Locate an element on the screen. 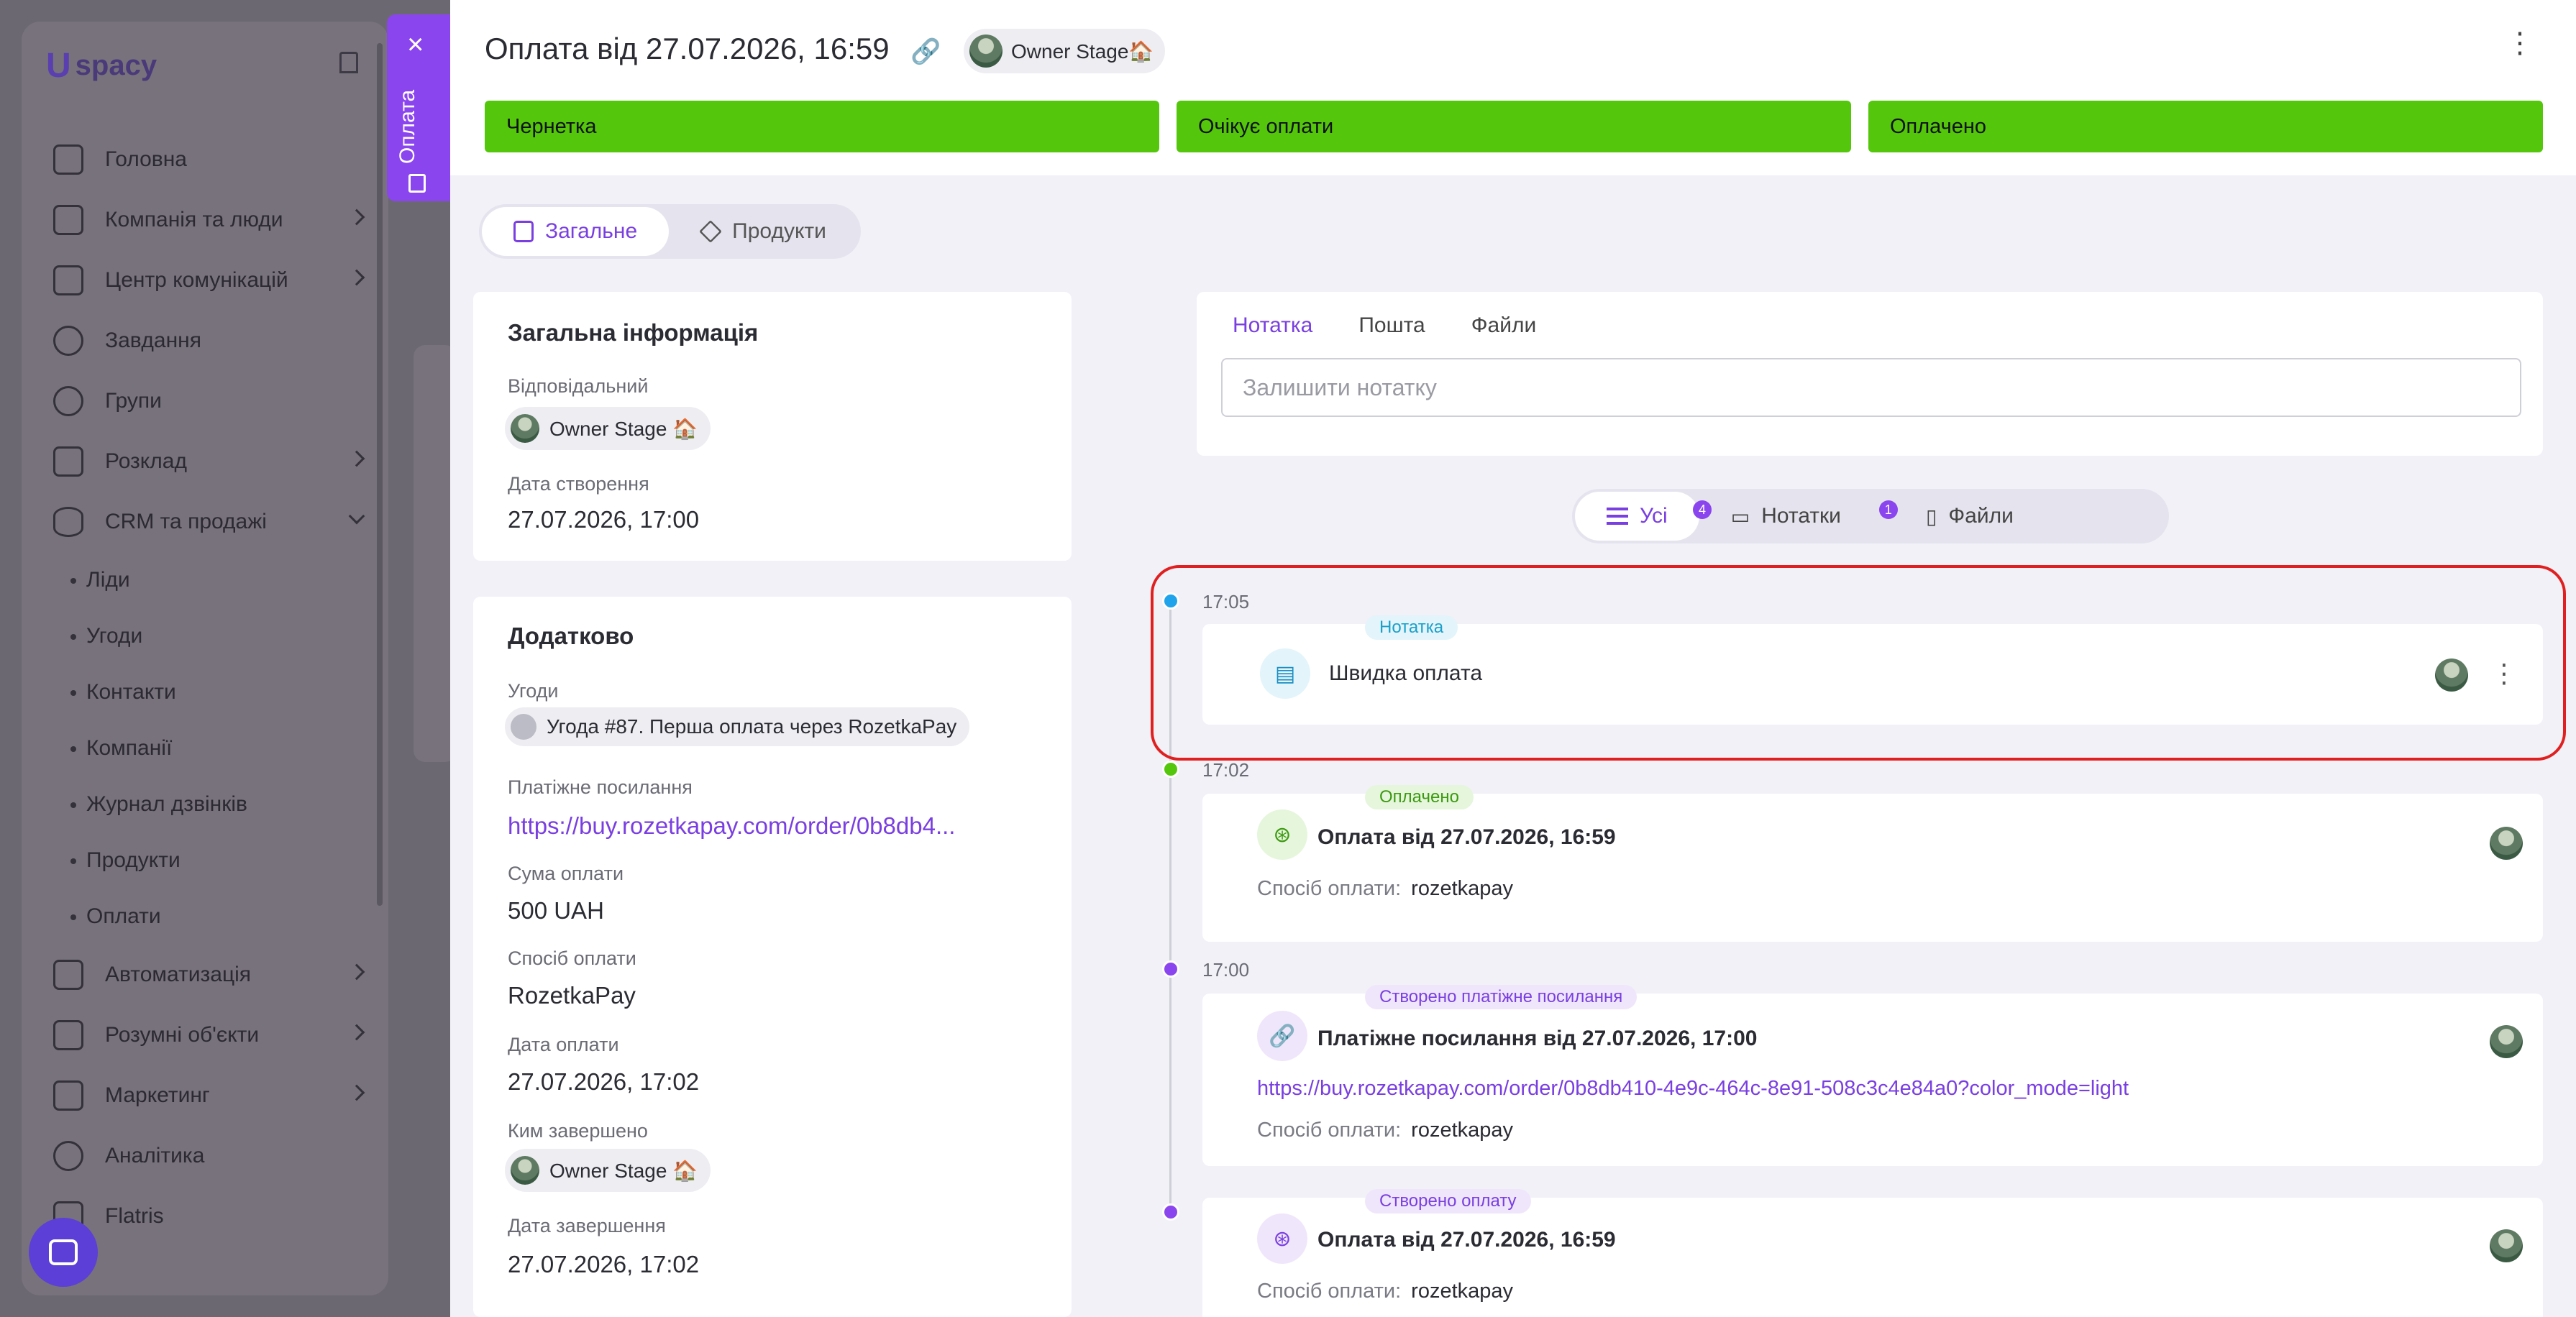  tab-mail: Пошта is located at coordinates (1391, 326).